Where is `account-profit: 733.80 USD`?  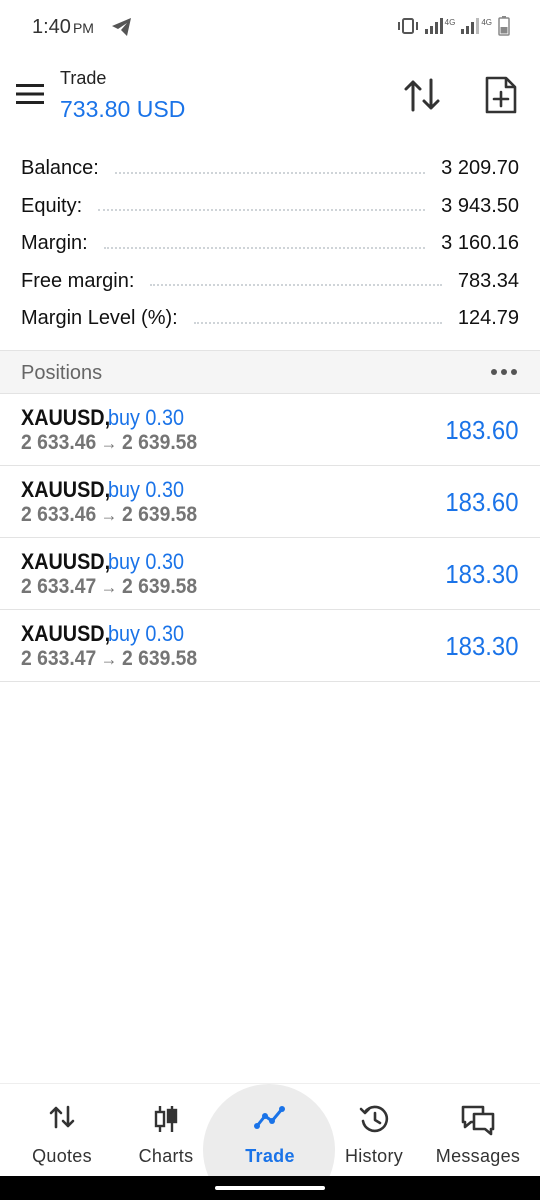
account-profit: 733.80 USD is located at coordinates (123, 109).